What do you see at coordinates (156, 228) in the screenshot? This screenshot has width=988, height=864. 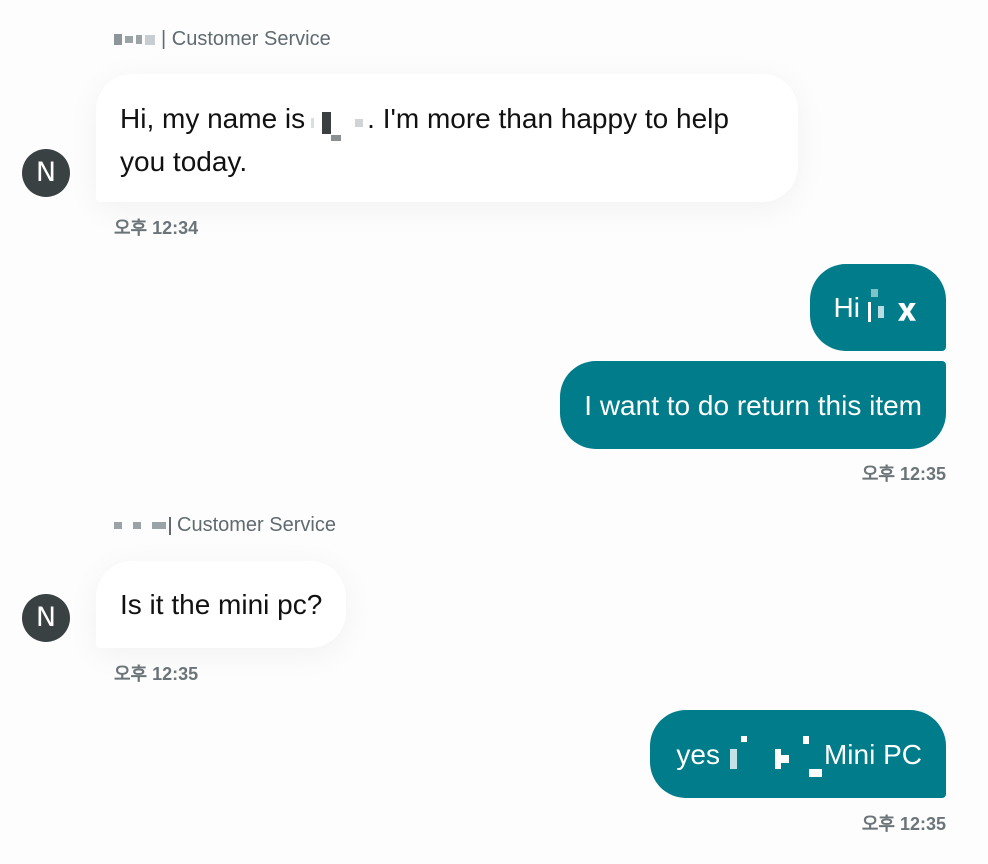 I see `message-timestamp: 오후 12:34` at bounding box center [156, 228].